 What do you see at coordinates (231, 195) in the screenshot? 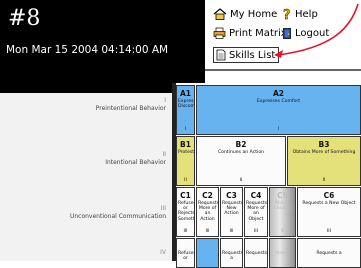
I see `cell-c3-code: C3` at bounding box center [231, 195].